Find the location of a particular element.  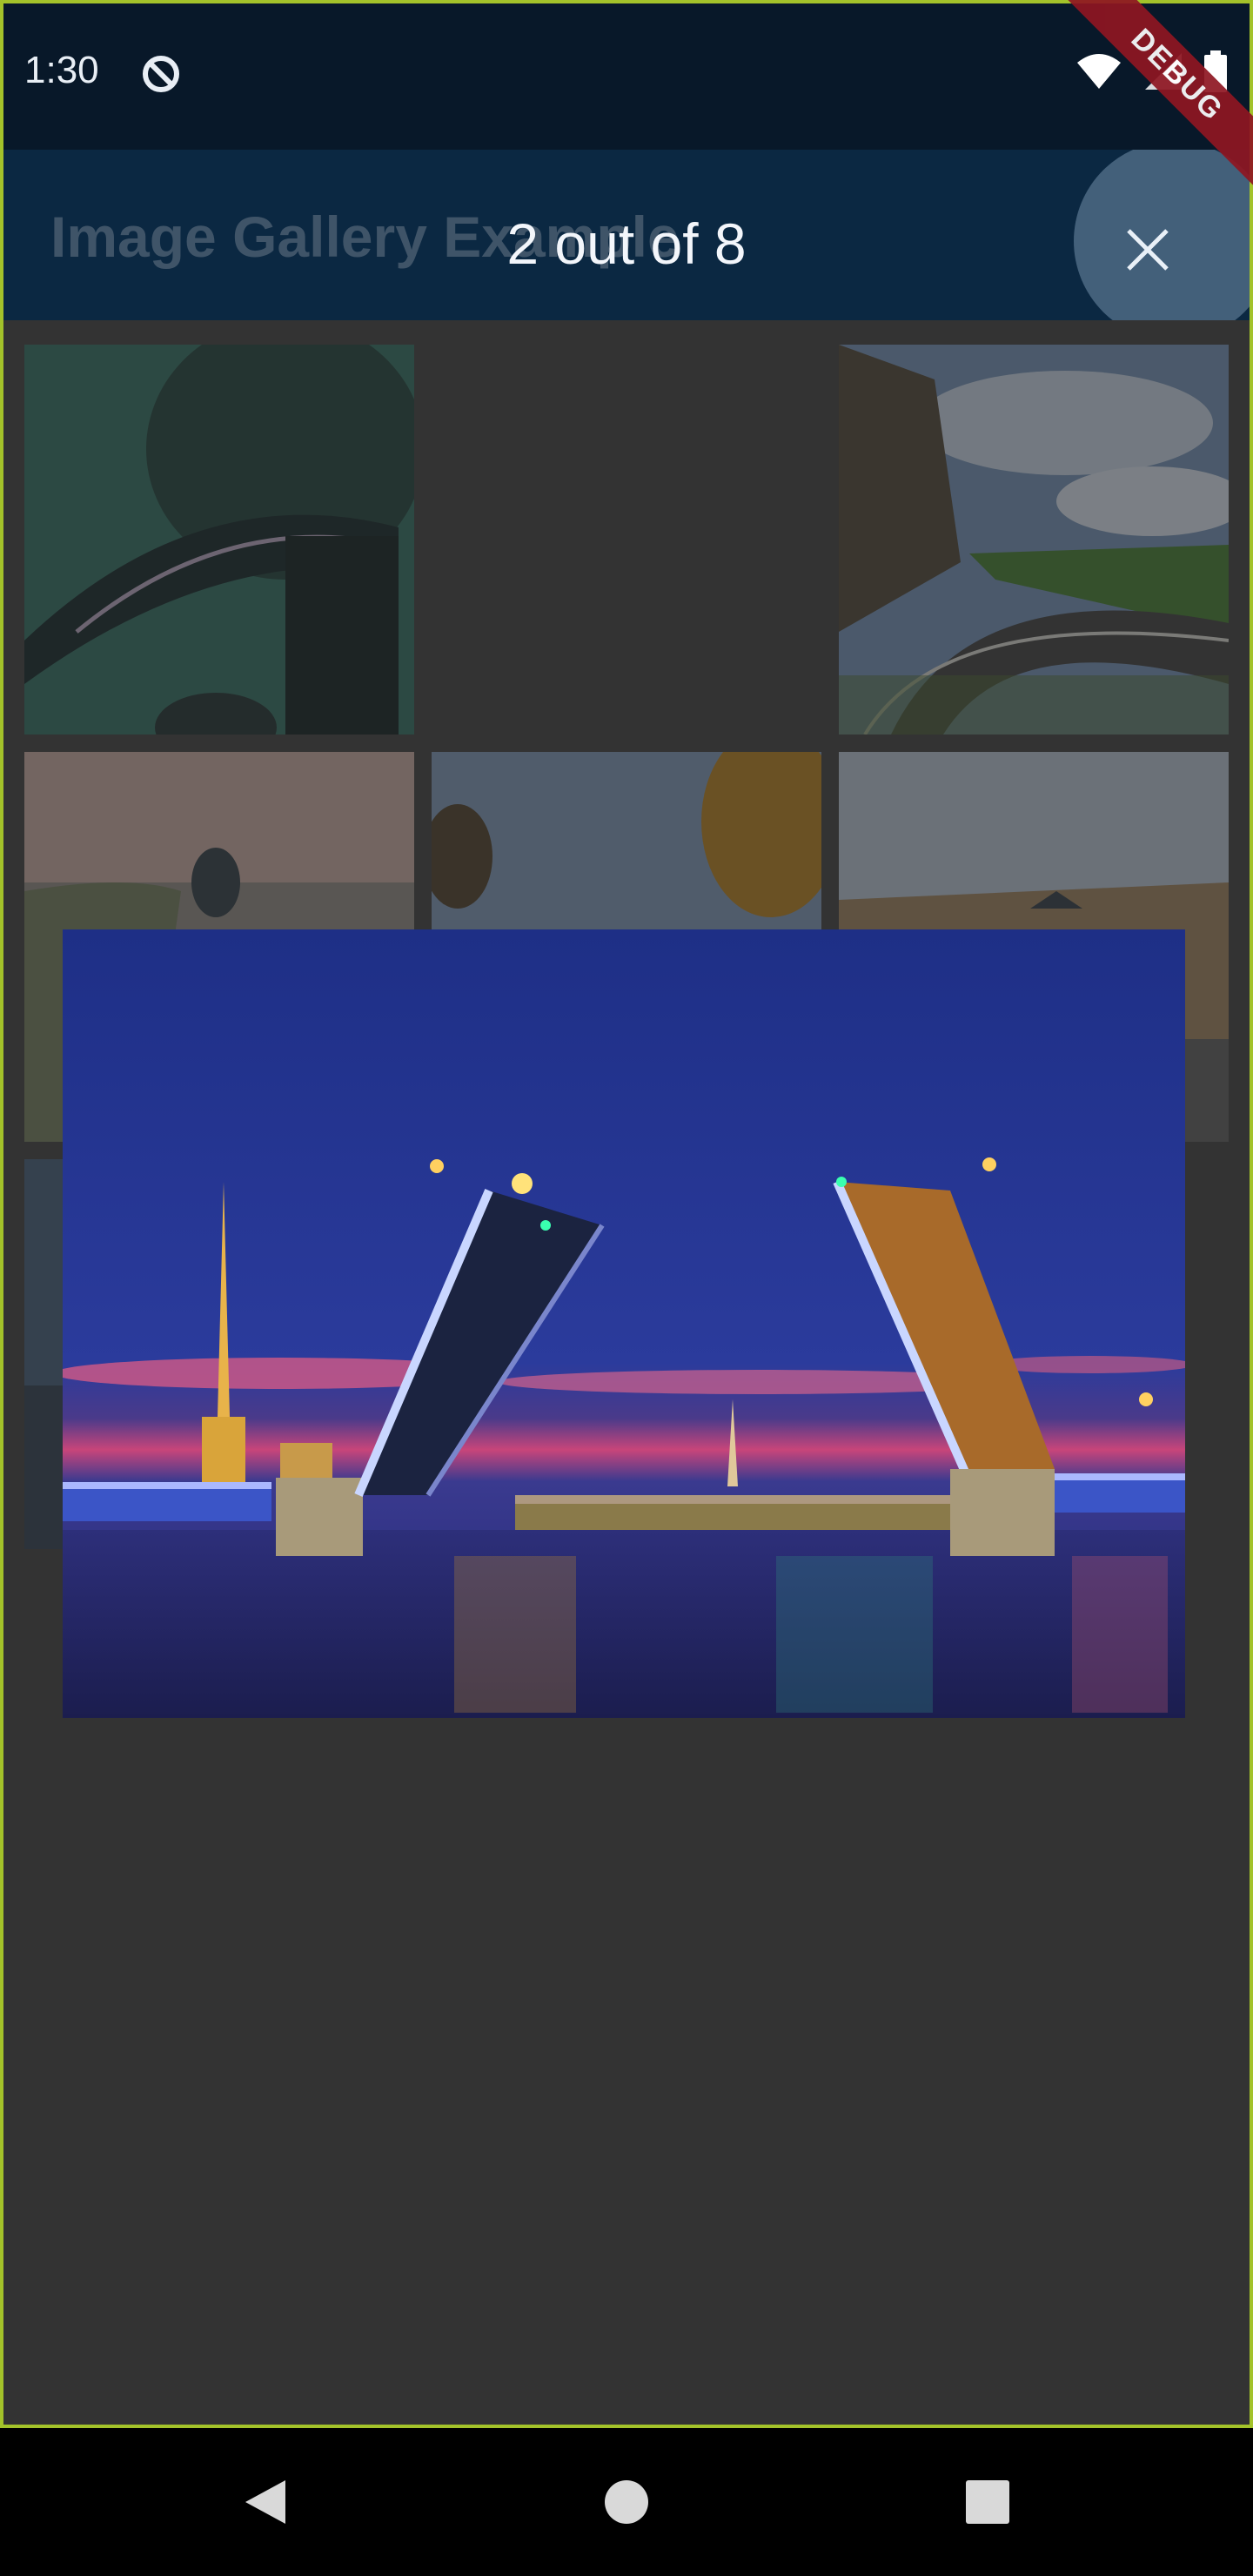

image-counter: 2 out of 8 is located at coordinates (626, 244).